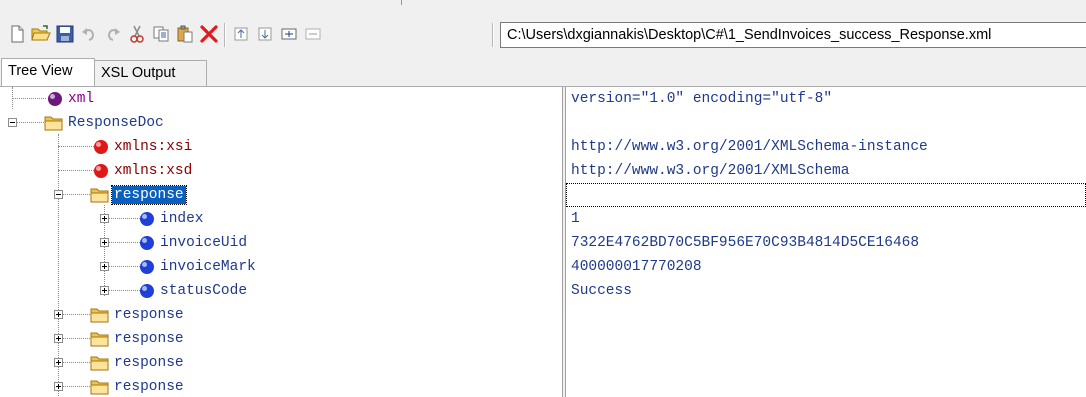 This screenshot has height=397, width=1086. What do you see at coordinates (289, 34) in the screenshot?
I see `expand-all-button` at bounding box center [289, 34].